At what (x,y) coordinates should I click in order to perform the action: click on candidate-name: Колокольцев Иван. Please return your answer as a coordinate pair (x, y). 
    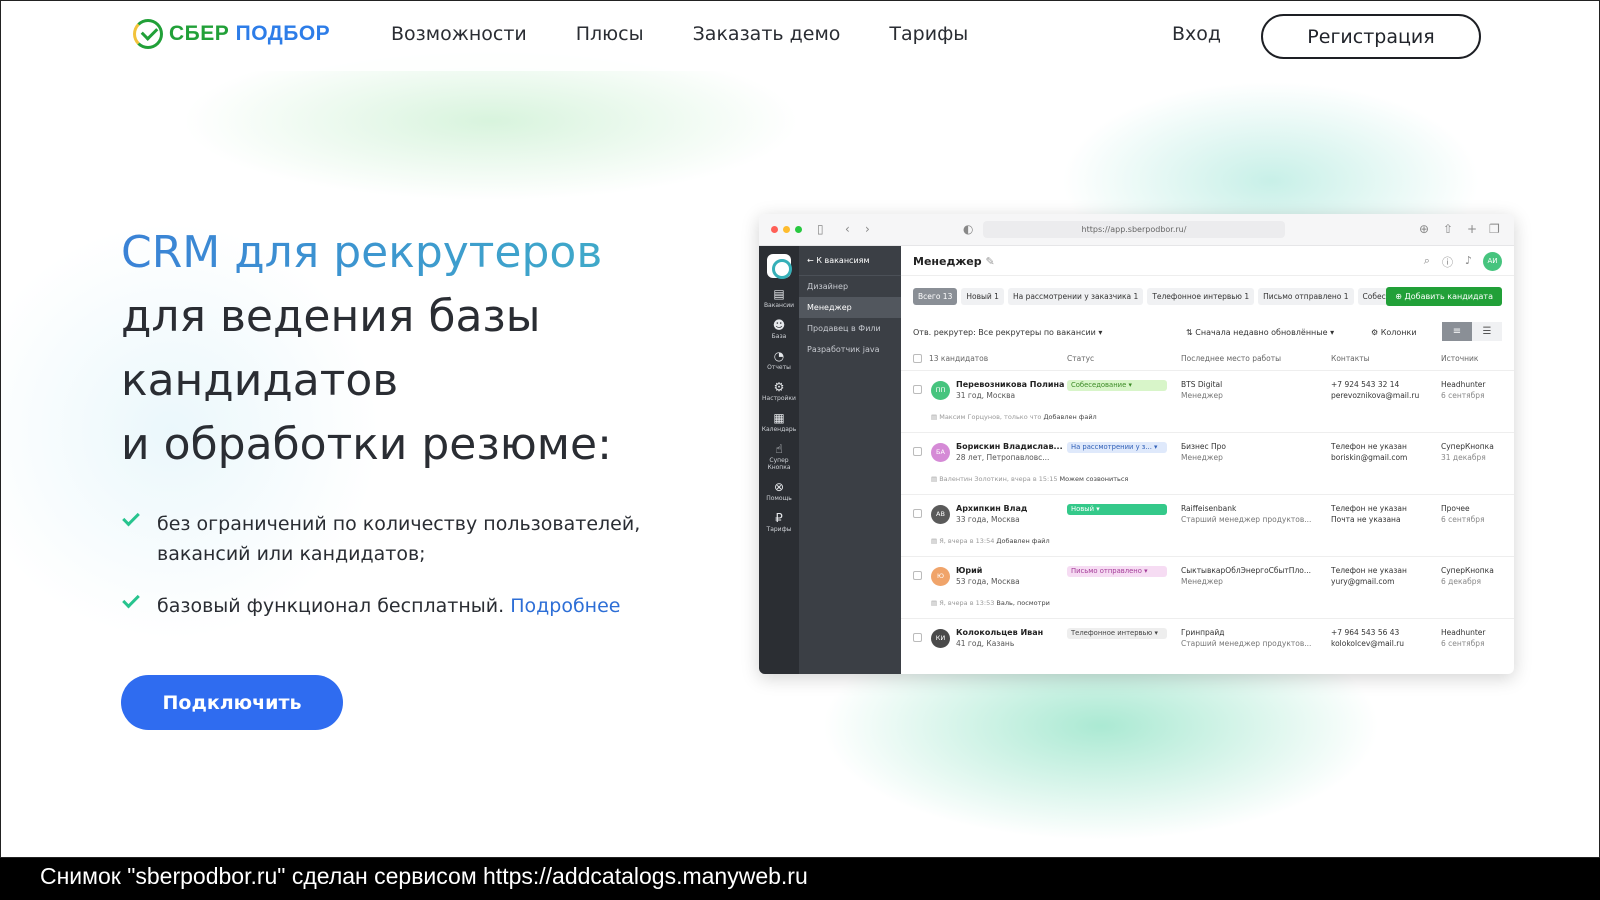
    Looking at the image, I should click on (1000, 632).